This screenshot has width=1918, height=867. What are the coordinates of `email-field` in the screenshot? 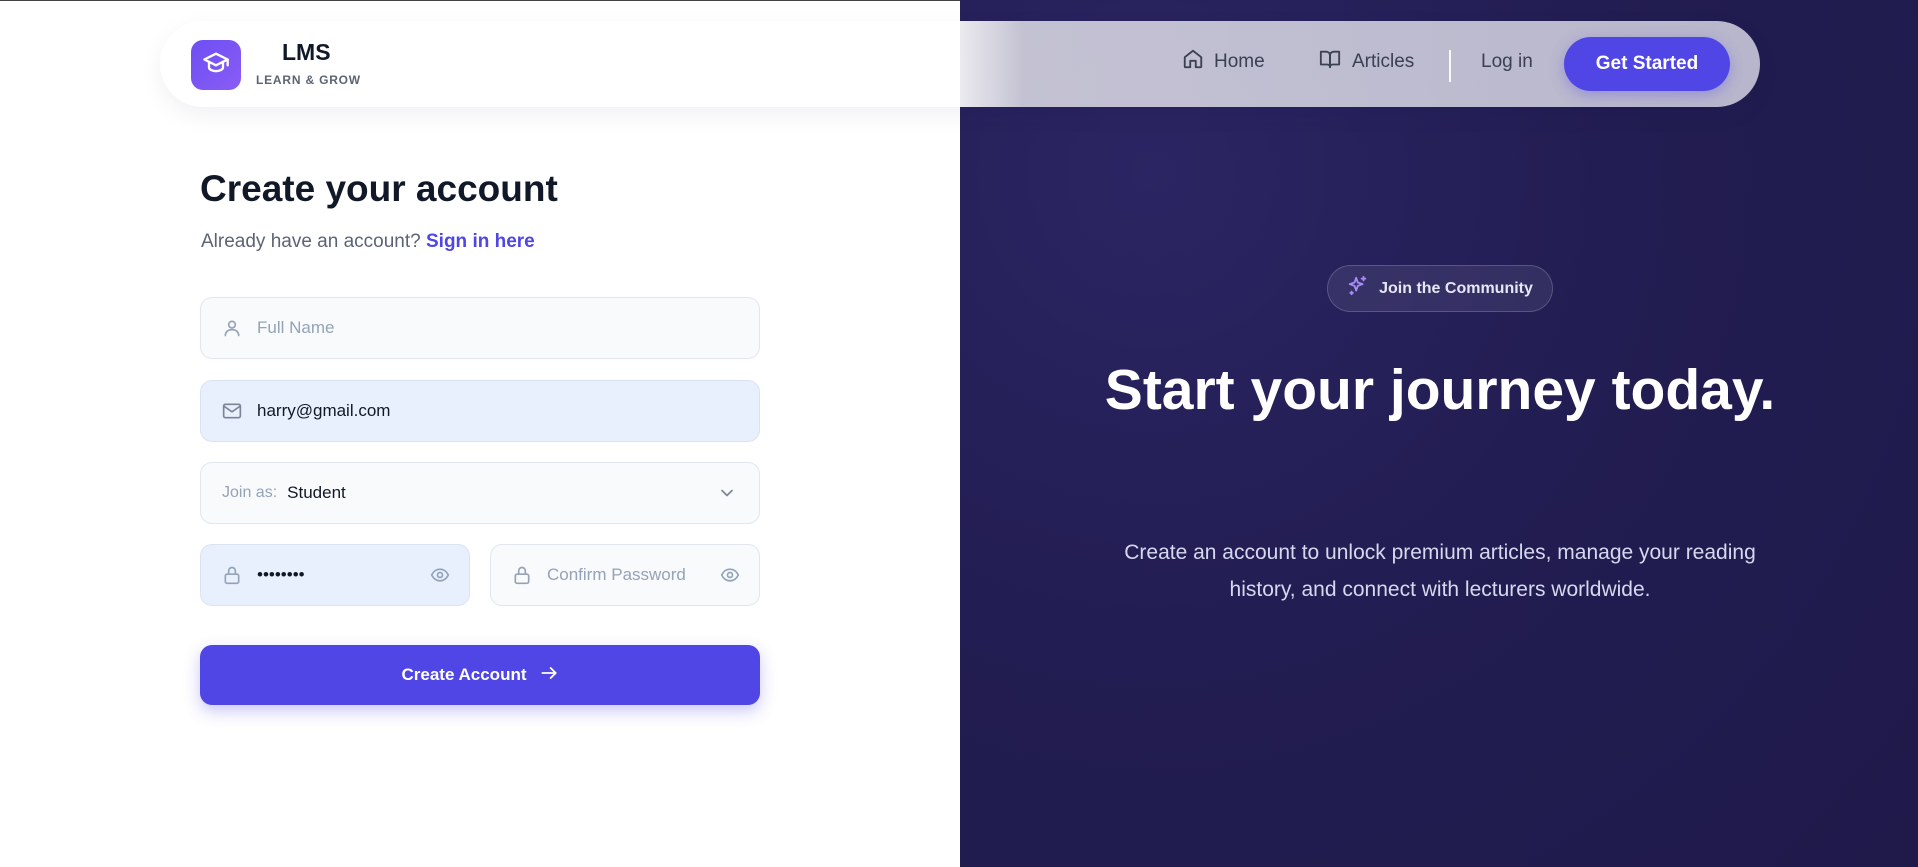 It's located at (480, 411).